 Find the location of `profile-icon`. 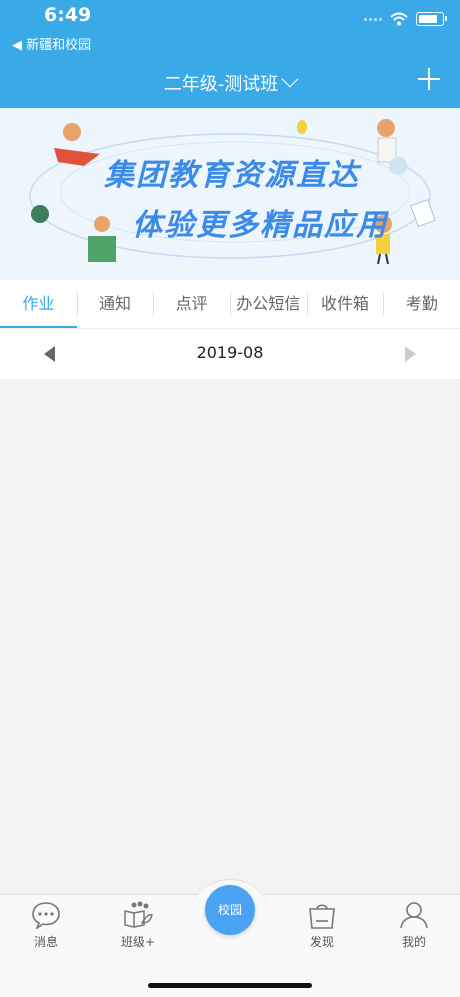

profile-icon is located at coordinates (414, 915).